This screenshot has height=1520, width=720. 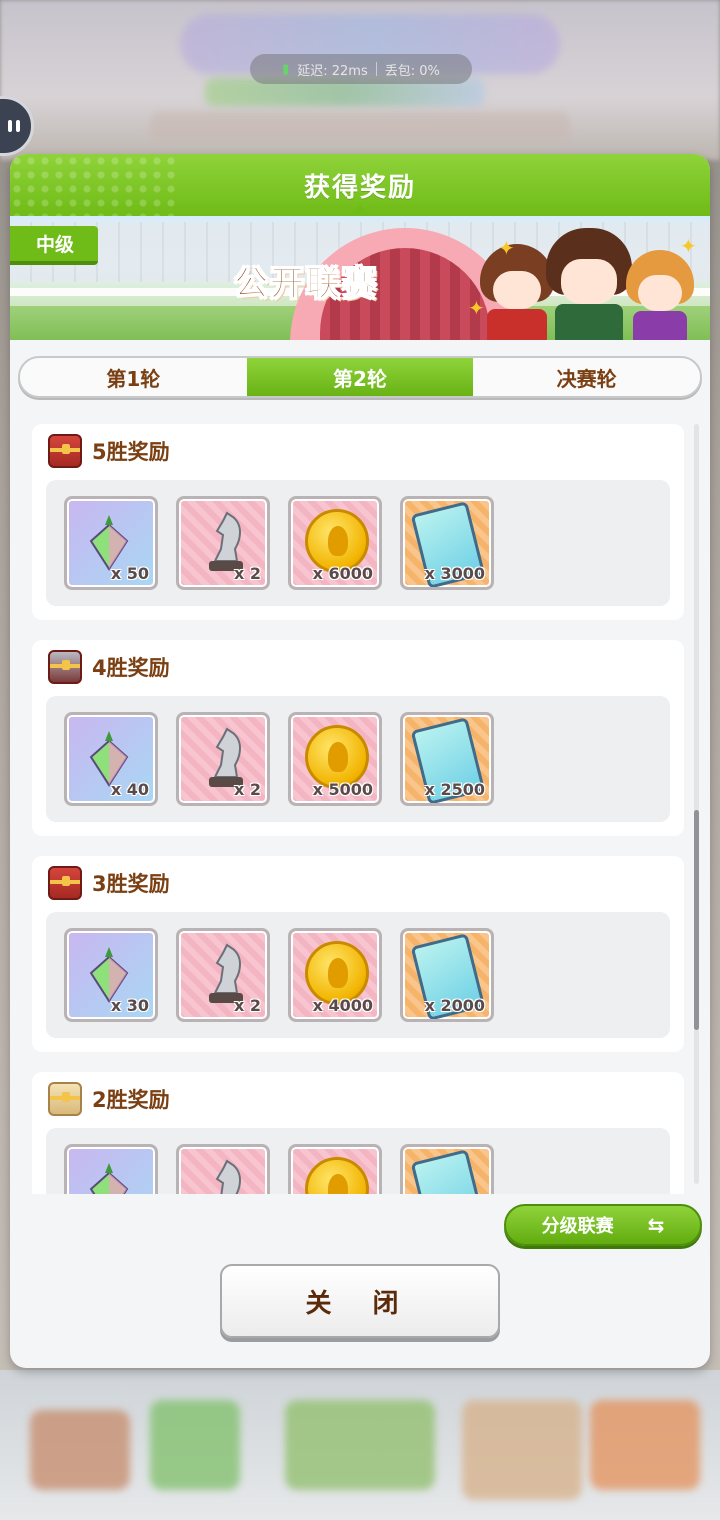 What do you see at coordinates (342, 573) in the screenshot?
I see `item-quantity: x 6000` at bounding box center [342, 573].